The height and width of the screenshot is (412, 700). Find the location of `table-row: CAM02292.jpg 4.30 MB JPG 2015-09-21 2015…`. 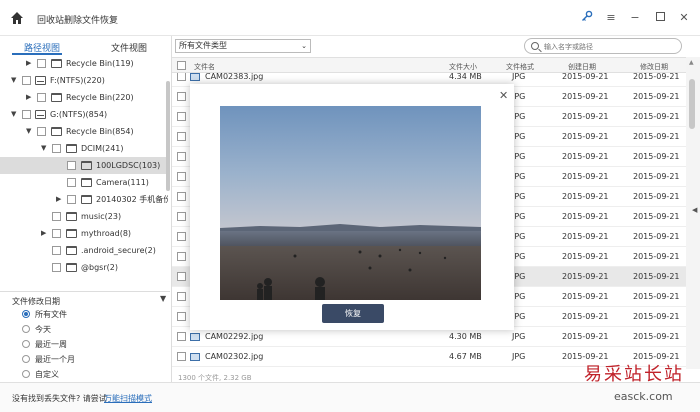

table-row: CAM02292.jpg 4.30 MB JPG 2015-09-21 2015… is located at coordinates (429, 337).